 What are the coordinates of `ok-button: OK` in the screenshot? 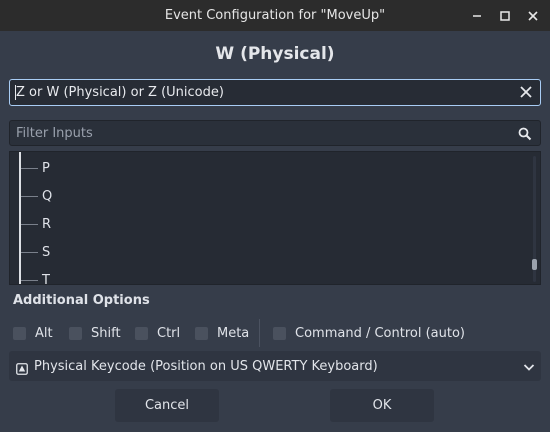 It's located at (382, 405).